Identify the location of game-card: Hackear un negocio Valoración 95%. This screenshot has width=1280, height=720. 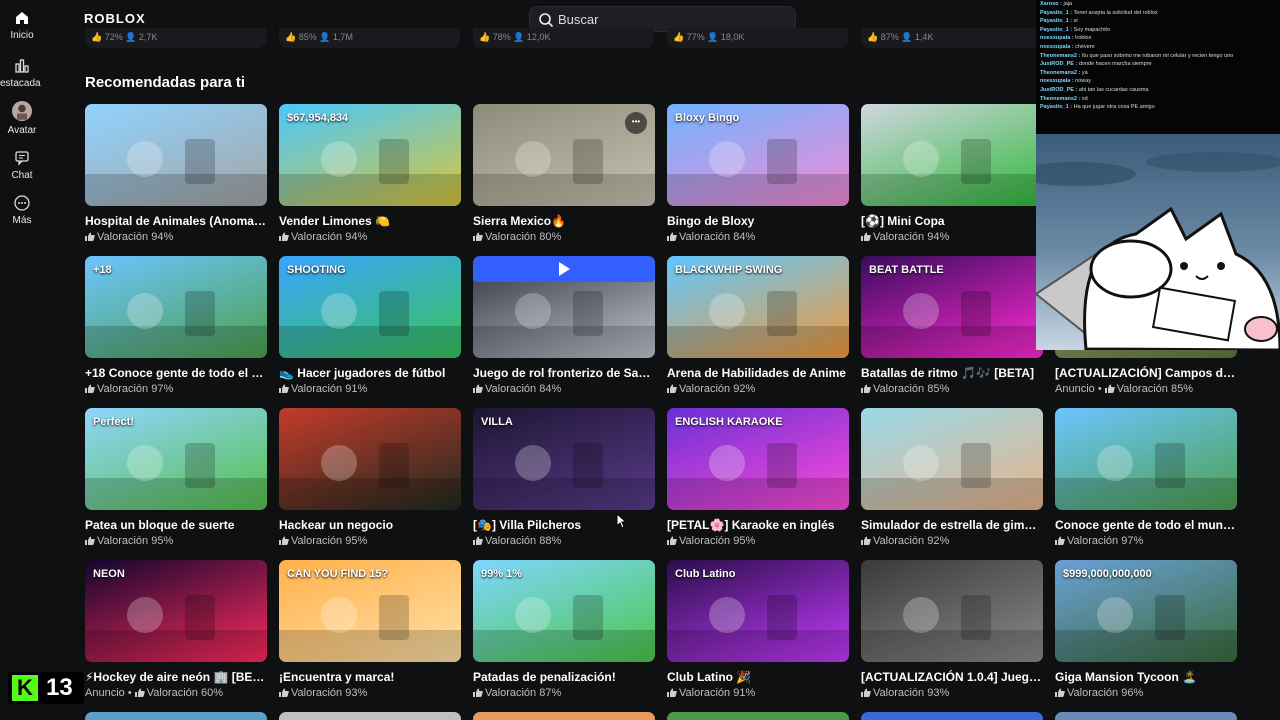
(370, 477).